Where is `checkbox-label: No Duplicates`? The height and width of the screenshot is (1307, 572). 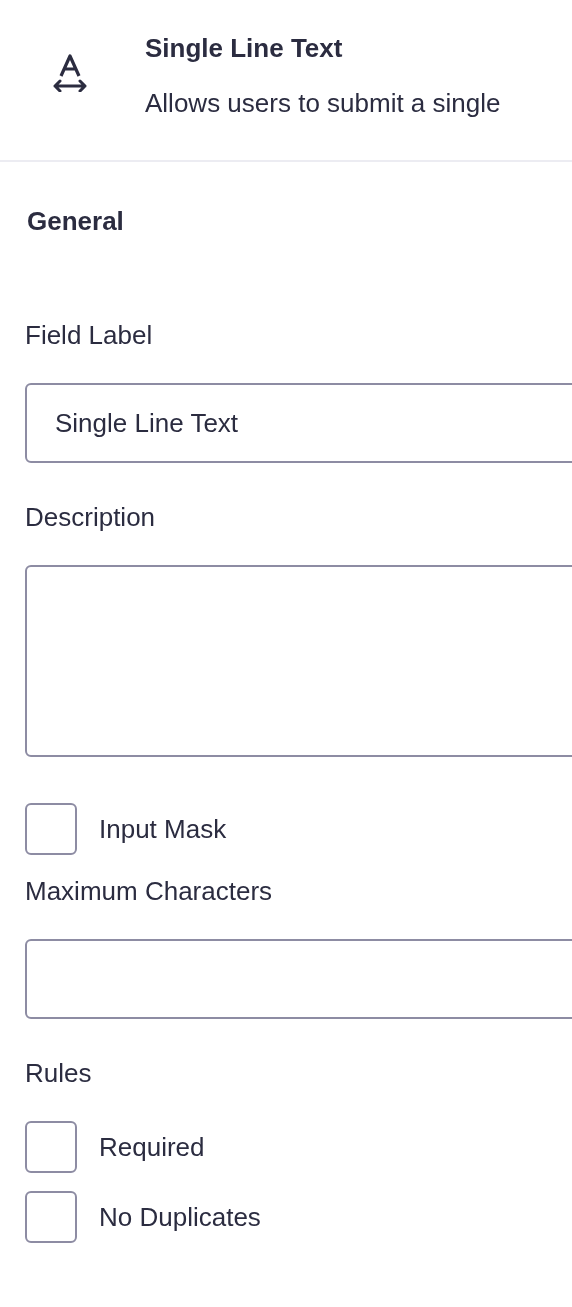 checkbox-label: No Duplicates is located at coordinates (180, 1217).